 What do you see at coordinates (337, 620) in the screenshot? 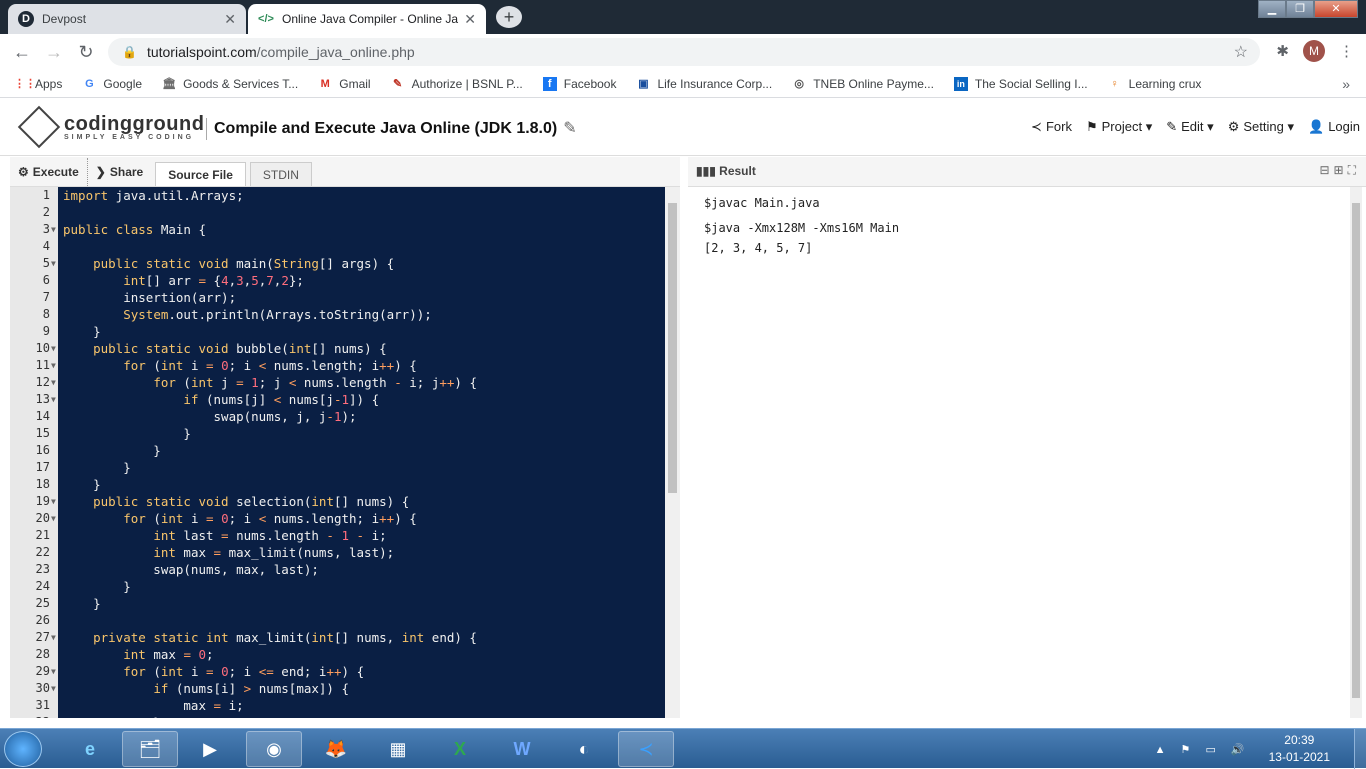
I see `code-line: 26` at bounding box center [337, 620].